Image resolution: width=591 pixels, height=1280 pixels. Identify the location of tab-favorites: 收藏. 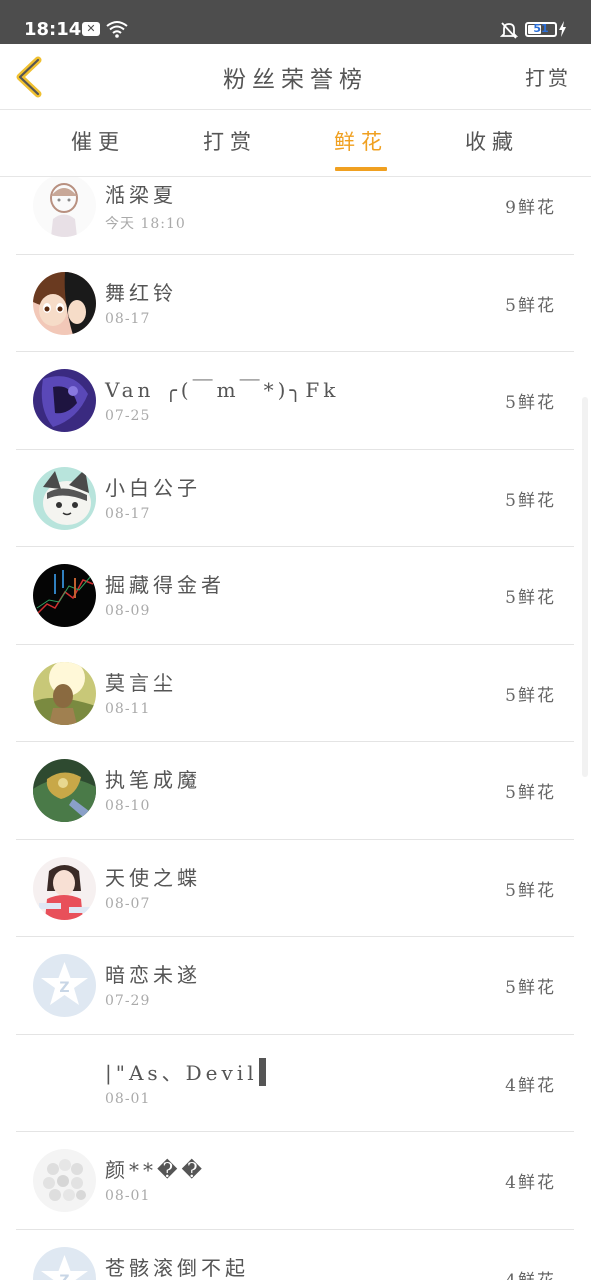
(492, 144).